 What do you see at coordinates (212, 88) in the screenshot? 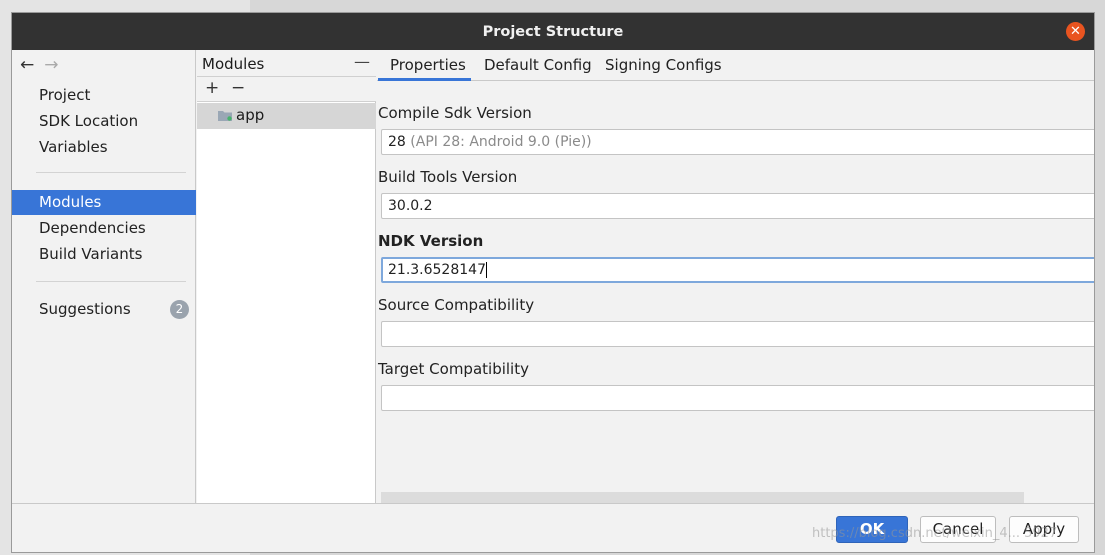
I see `add-module-icon: +` at bounding box center [212, 88].